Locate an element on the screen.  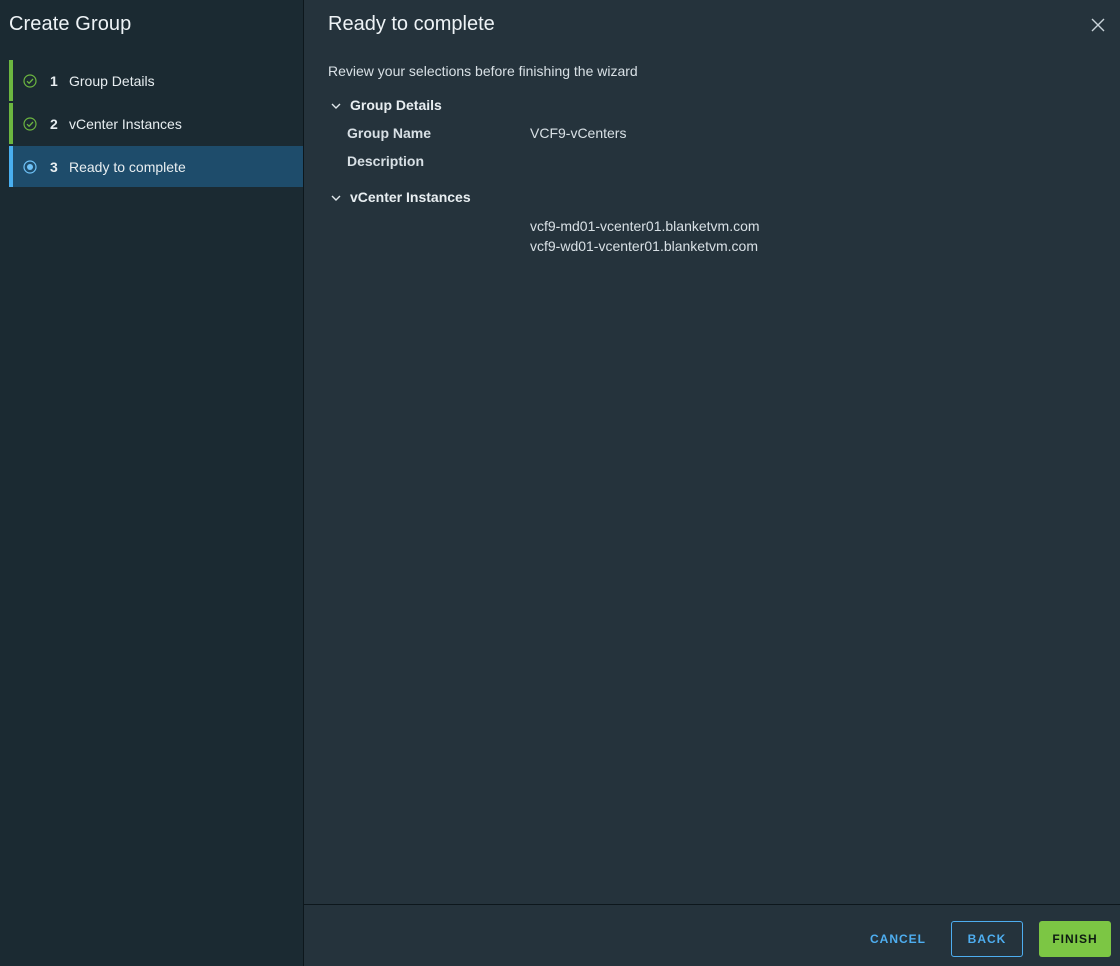
back-button: BACK is located at coordinates (987, 939).